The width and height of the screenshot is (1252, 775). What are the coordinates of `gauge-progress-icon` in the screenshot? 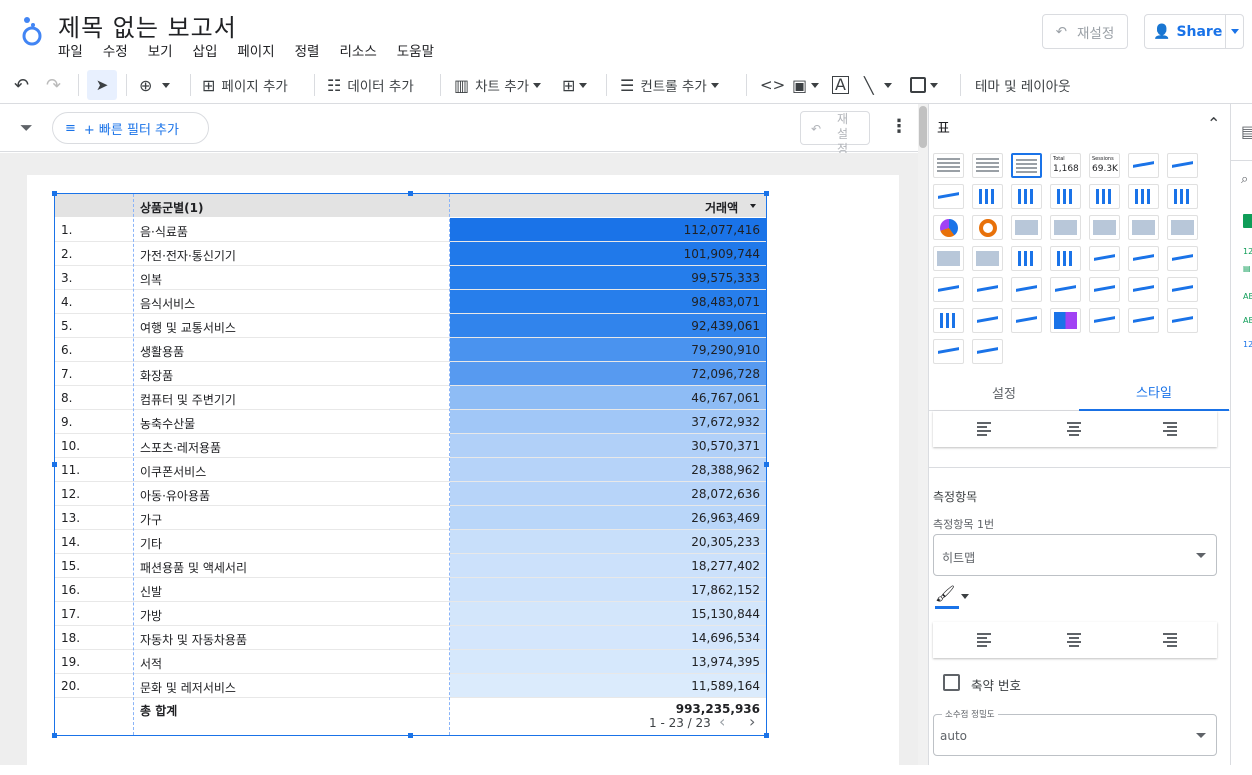 It's located at (1182, 320).